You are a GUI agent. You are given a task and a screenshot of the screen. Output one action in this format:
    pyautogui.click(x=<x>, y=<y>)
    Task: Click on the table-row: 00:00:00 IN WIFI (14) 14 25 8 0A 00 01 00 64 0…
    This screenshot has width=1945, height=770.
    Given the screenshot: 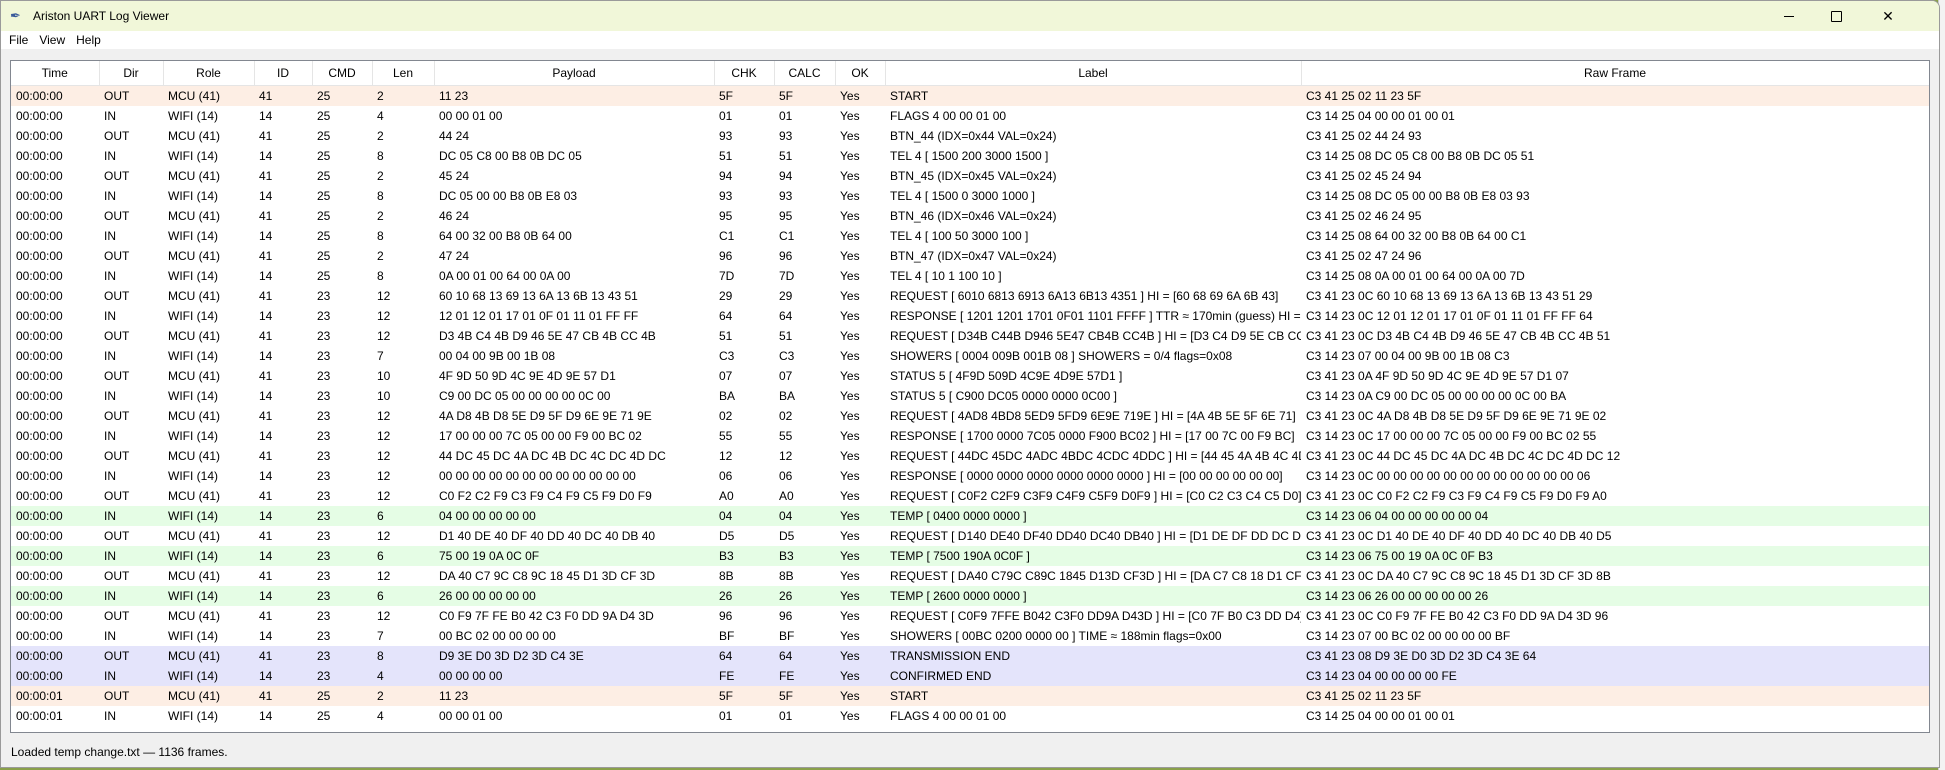 What is the action you would take?
    pyautogui.click(x=970, y=276)
    